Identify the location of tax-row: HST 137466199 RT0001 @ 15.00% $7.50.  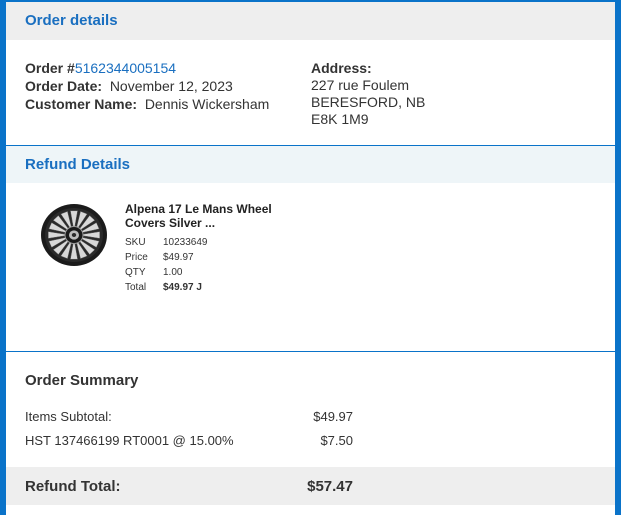
(189, 440).